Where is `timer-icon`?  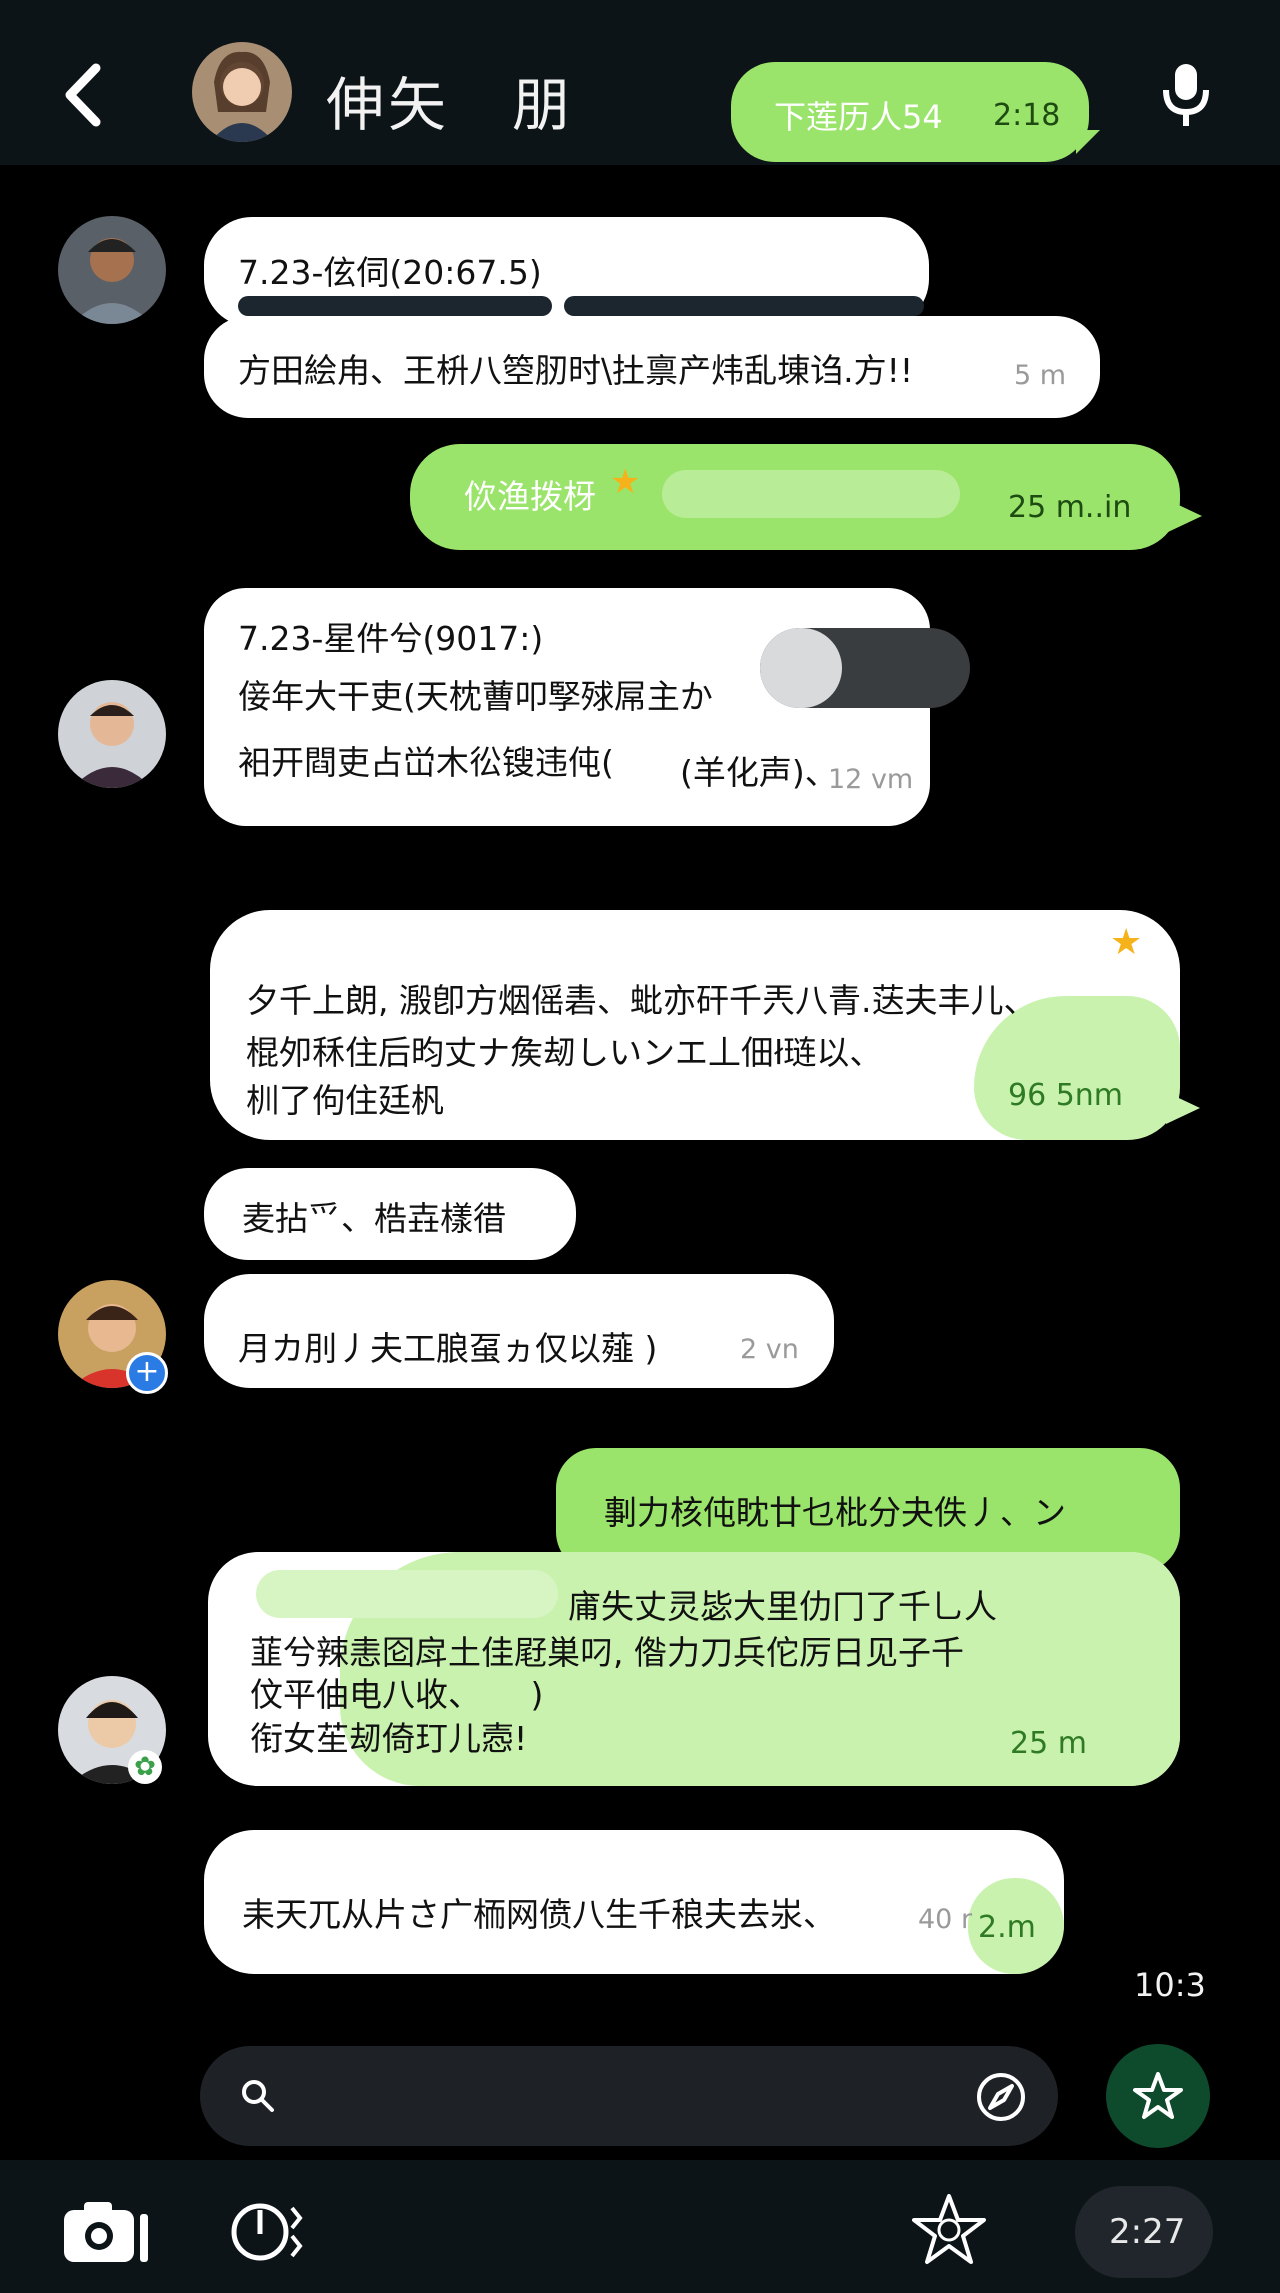 timer-icon is located at coordinates (268, 2231).